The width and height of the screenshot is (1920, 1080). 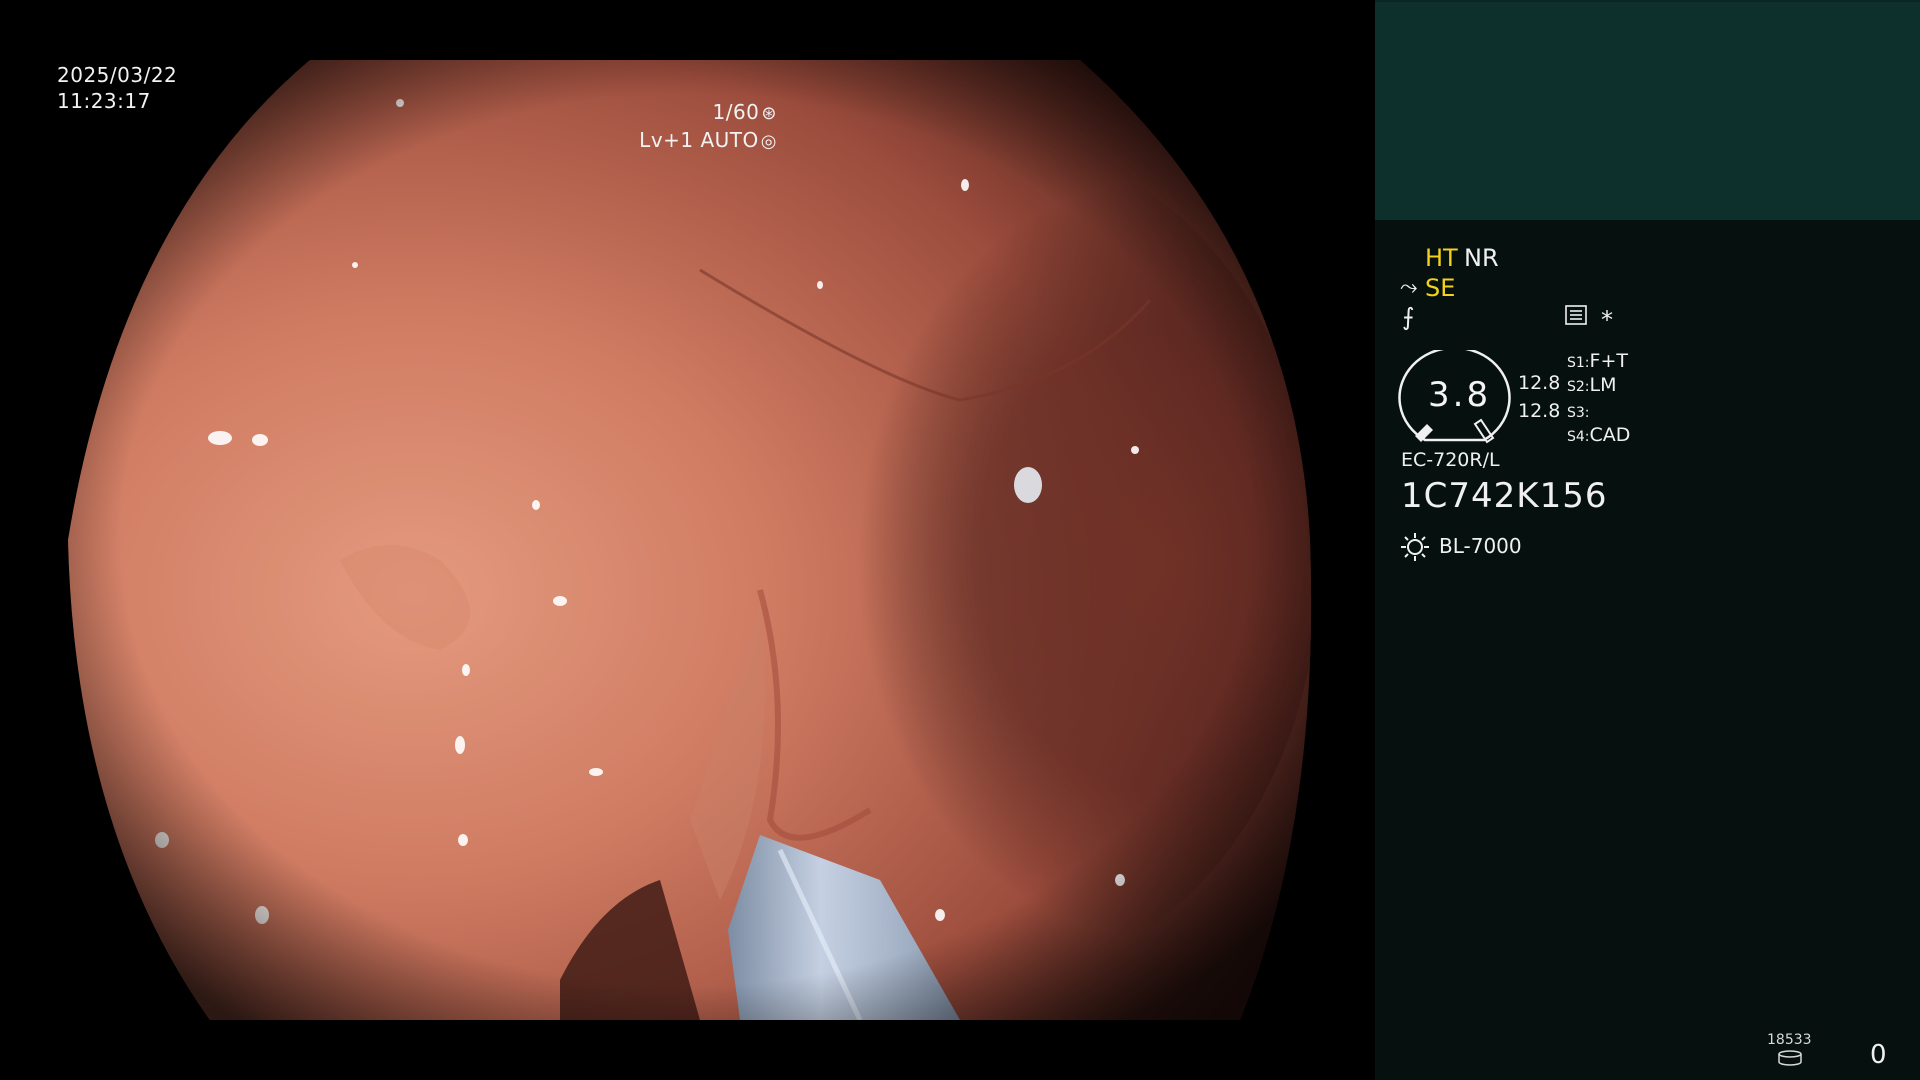 What do you see at coordinates (1599, 435) in the screenshot?
I see `slot-s4: S4:CAD` at bounding box center [1599, 435].